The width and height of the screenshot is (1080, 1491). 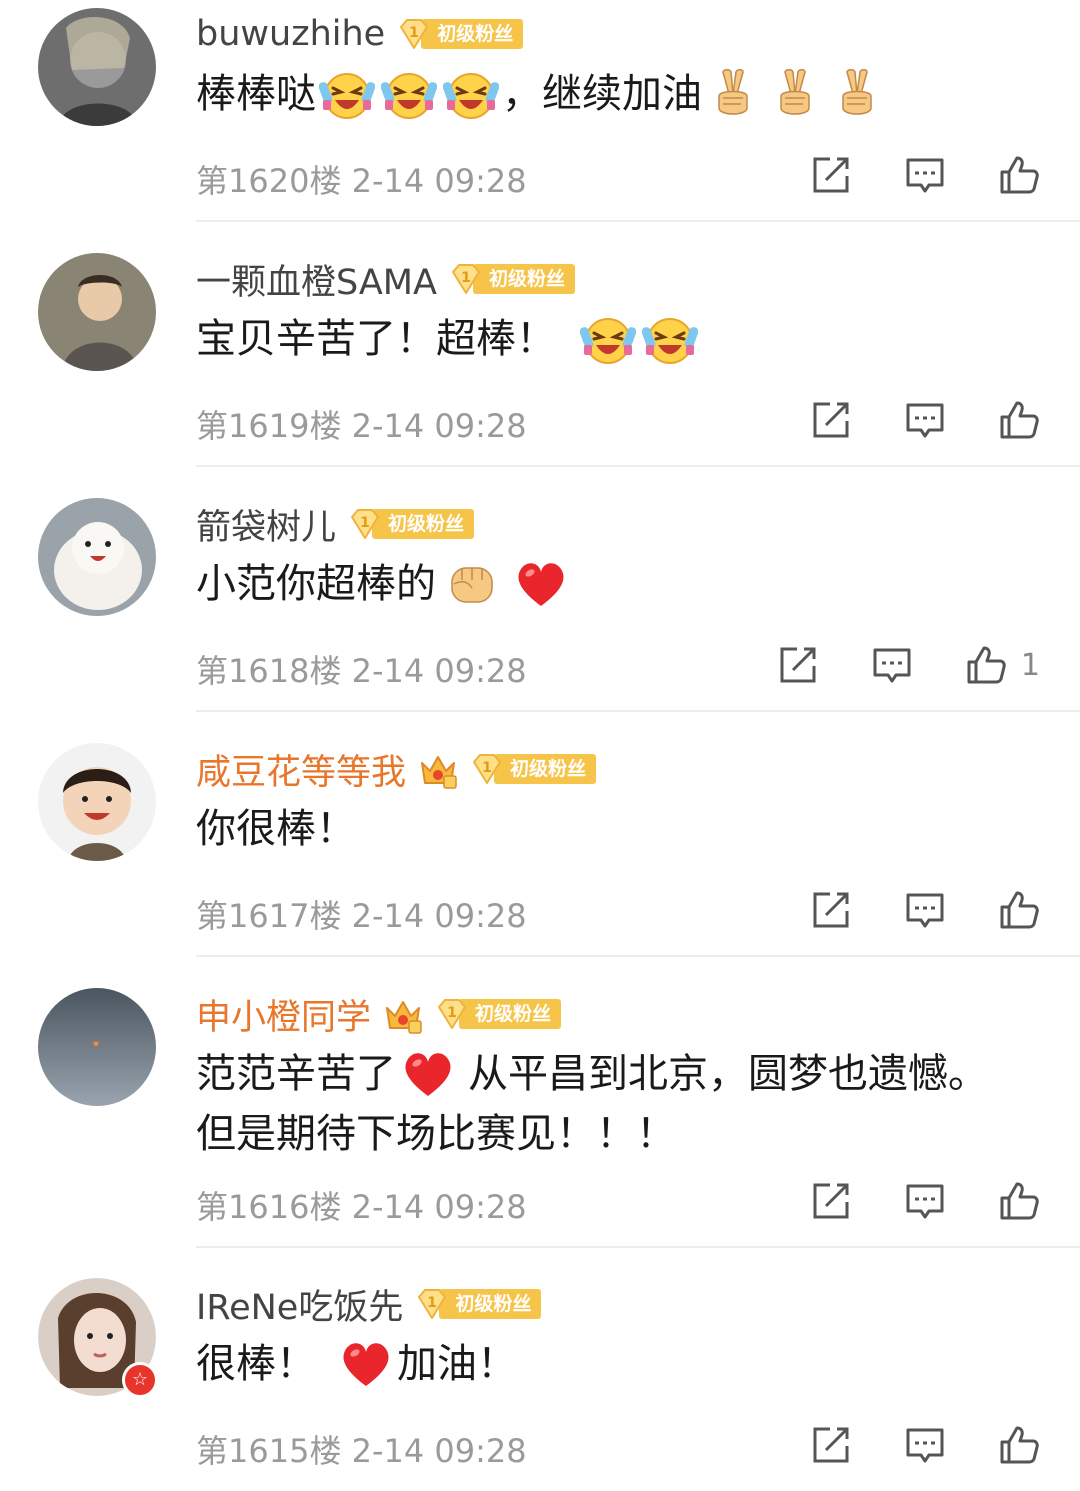 What do you see at coordinates (618, 829) in the screenshot?
I see `comment-text: 你很棒！` at bounding box center [618, 829].